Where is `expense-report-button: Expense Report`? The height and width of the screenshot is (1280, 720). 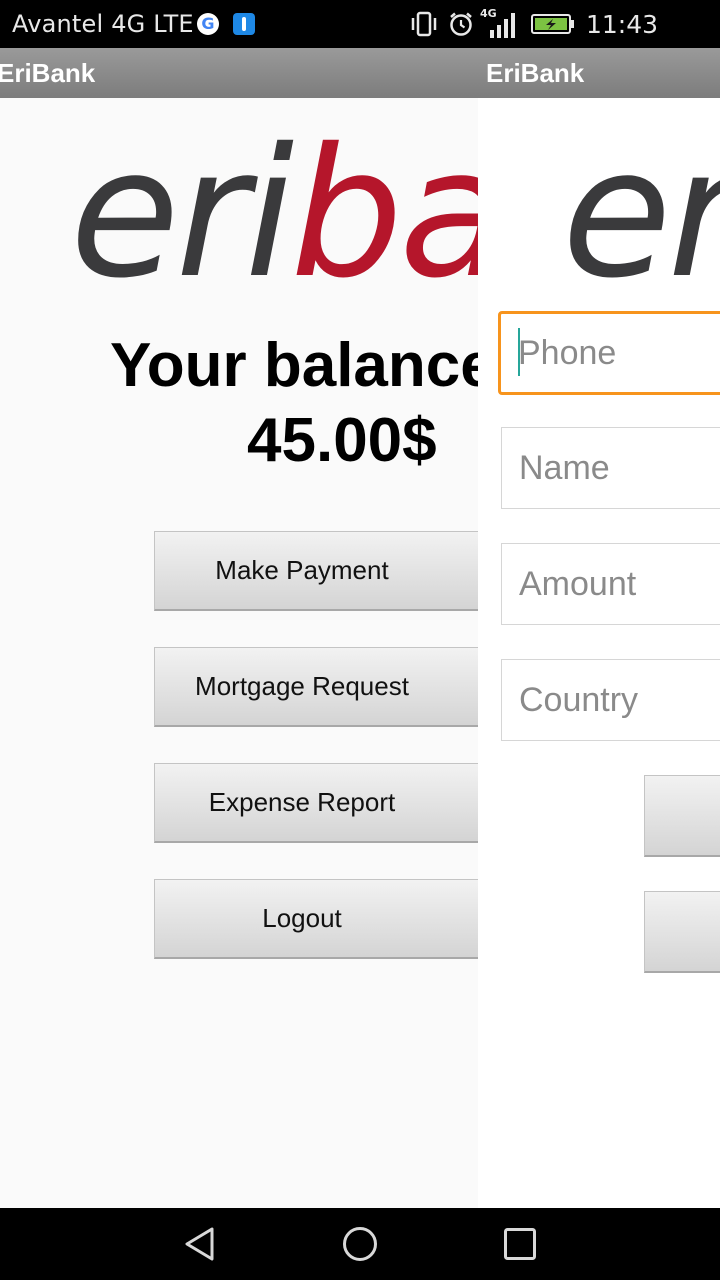
expense-report-button: Expense Report is located at coordinates (316, 803).